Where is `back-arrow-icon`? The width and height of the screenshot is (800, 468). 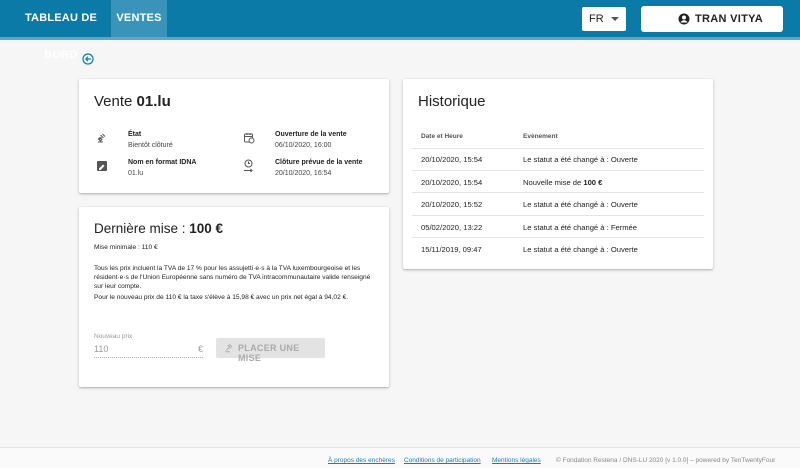 back-arrow-icon is located at coordinates (88, 59).